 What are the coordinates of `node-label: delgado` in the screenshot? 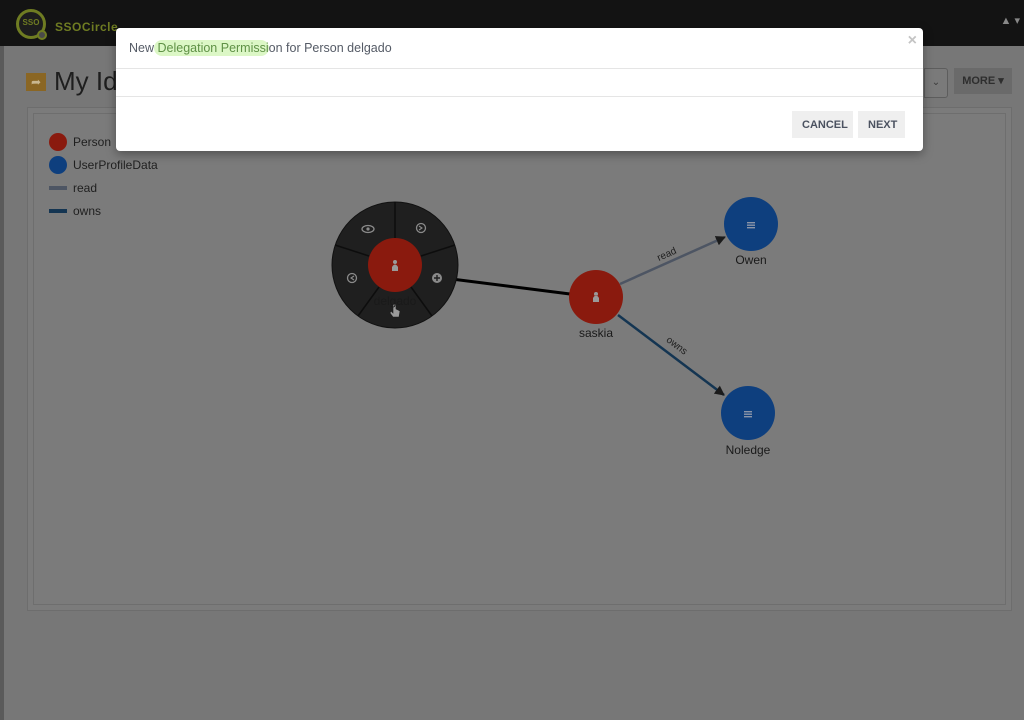 It's located at (395, 301).